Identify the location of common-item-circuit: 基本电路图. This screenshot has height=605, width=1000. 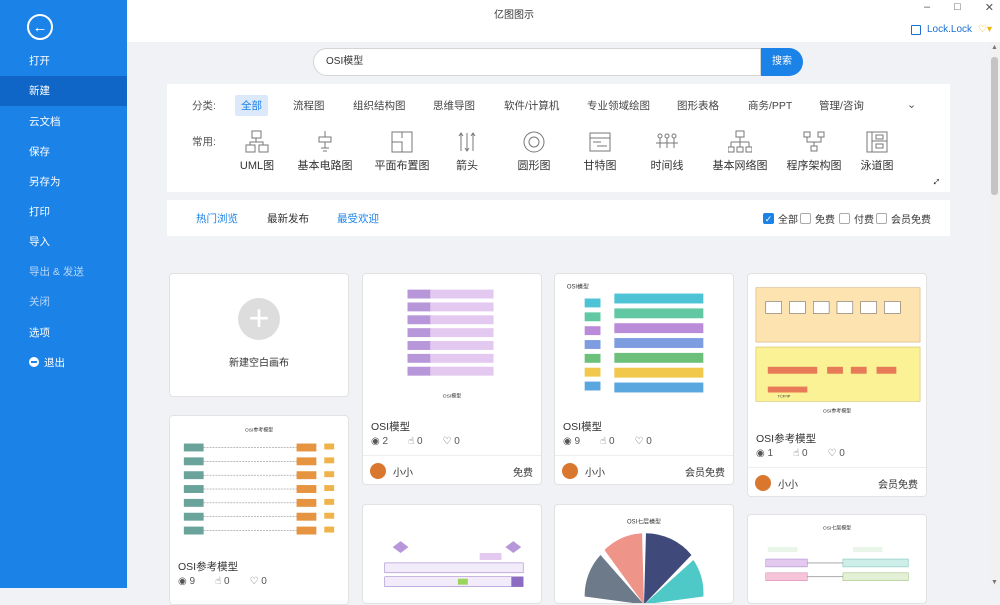
(325, 151).